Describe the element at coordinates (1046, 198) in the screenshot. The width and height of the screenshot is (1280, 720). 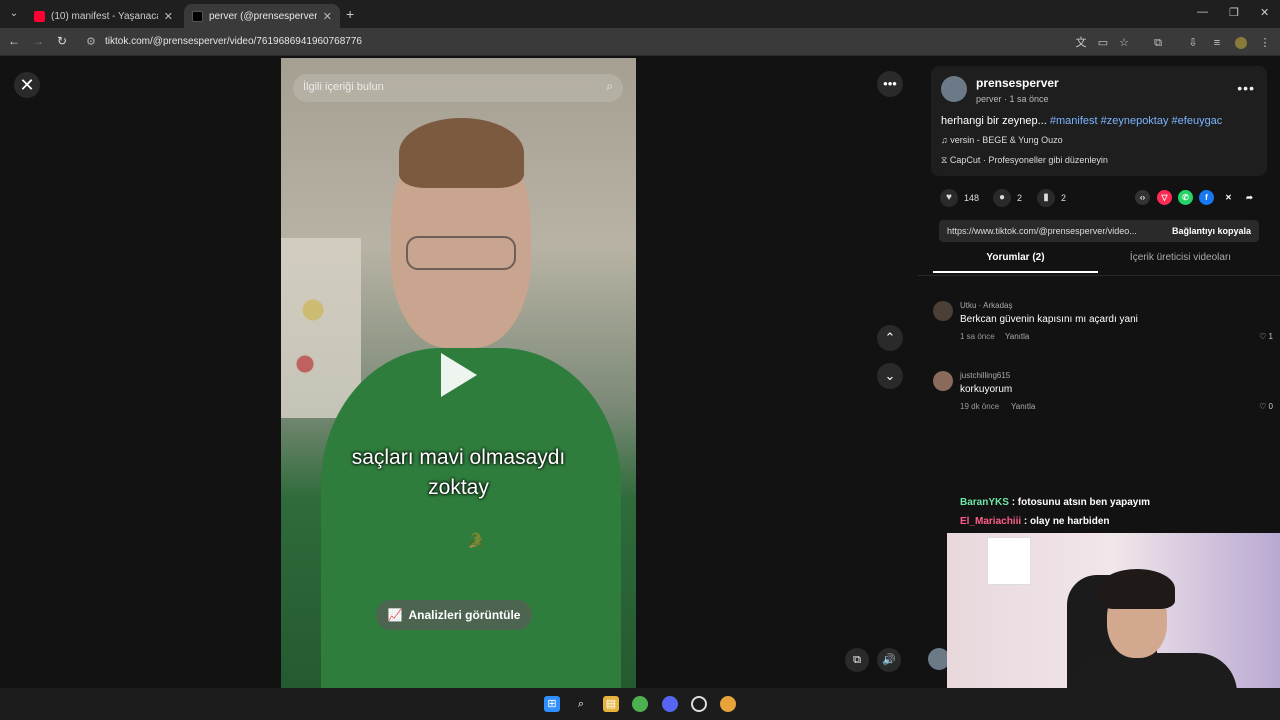
I see `bookmark-icon: ▮` at that location.